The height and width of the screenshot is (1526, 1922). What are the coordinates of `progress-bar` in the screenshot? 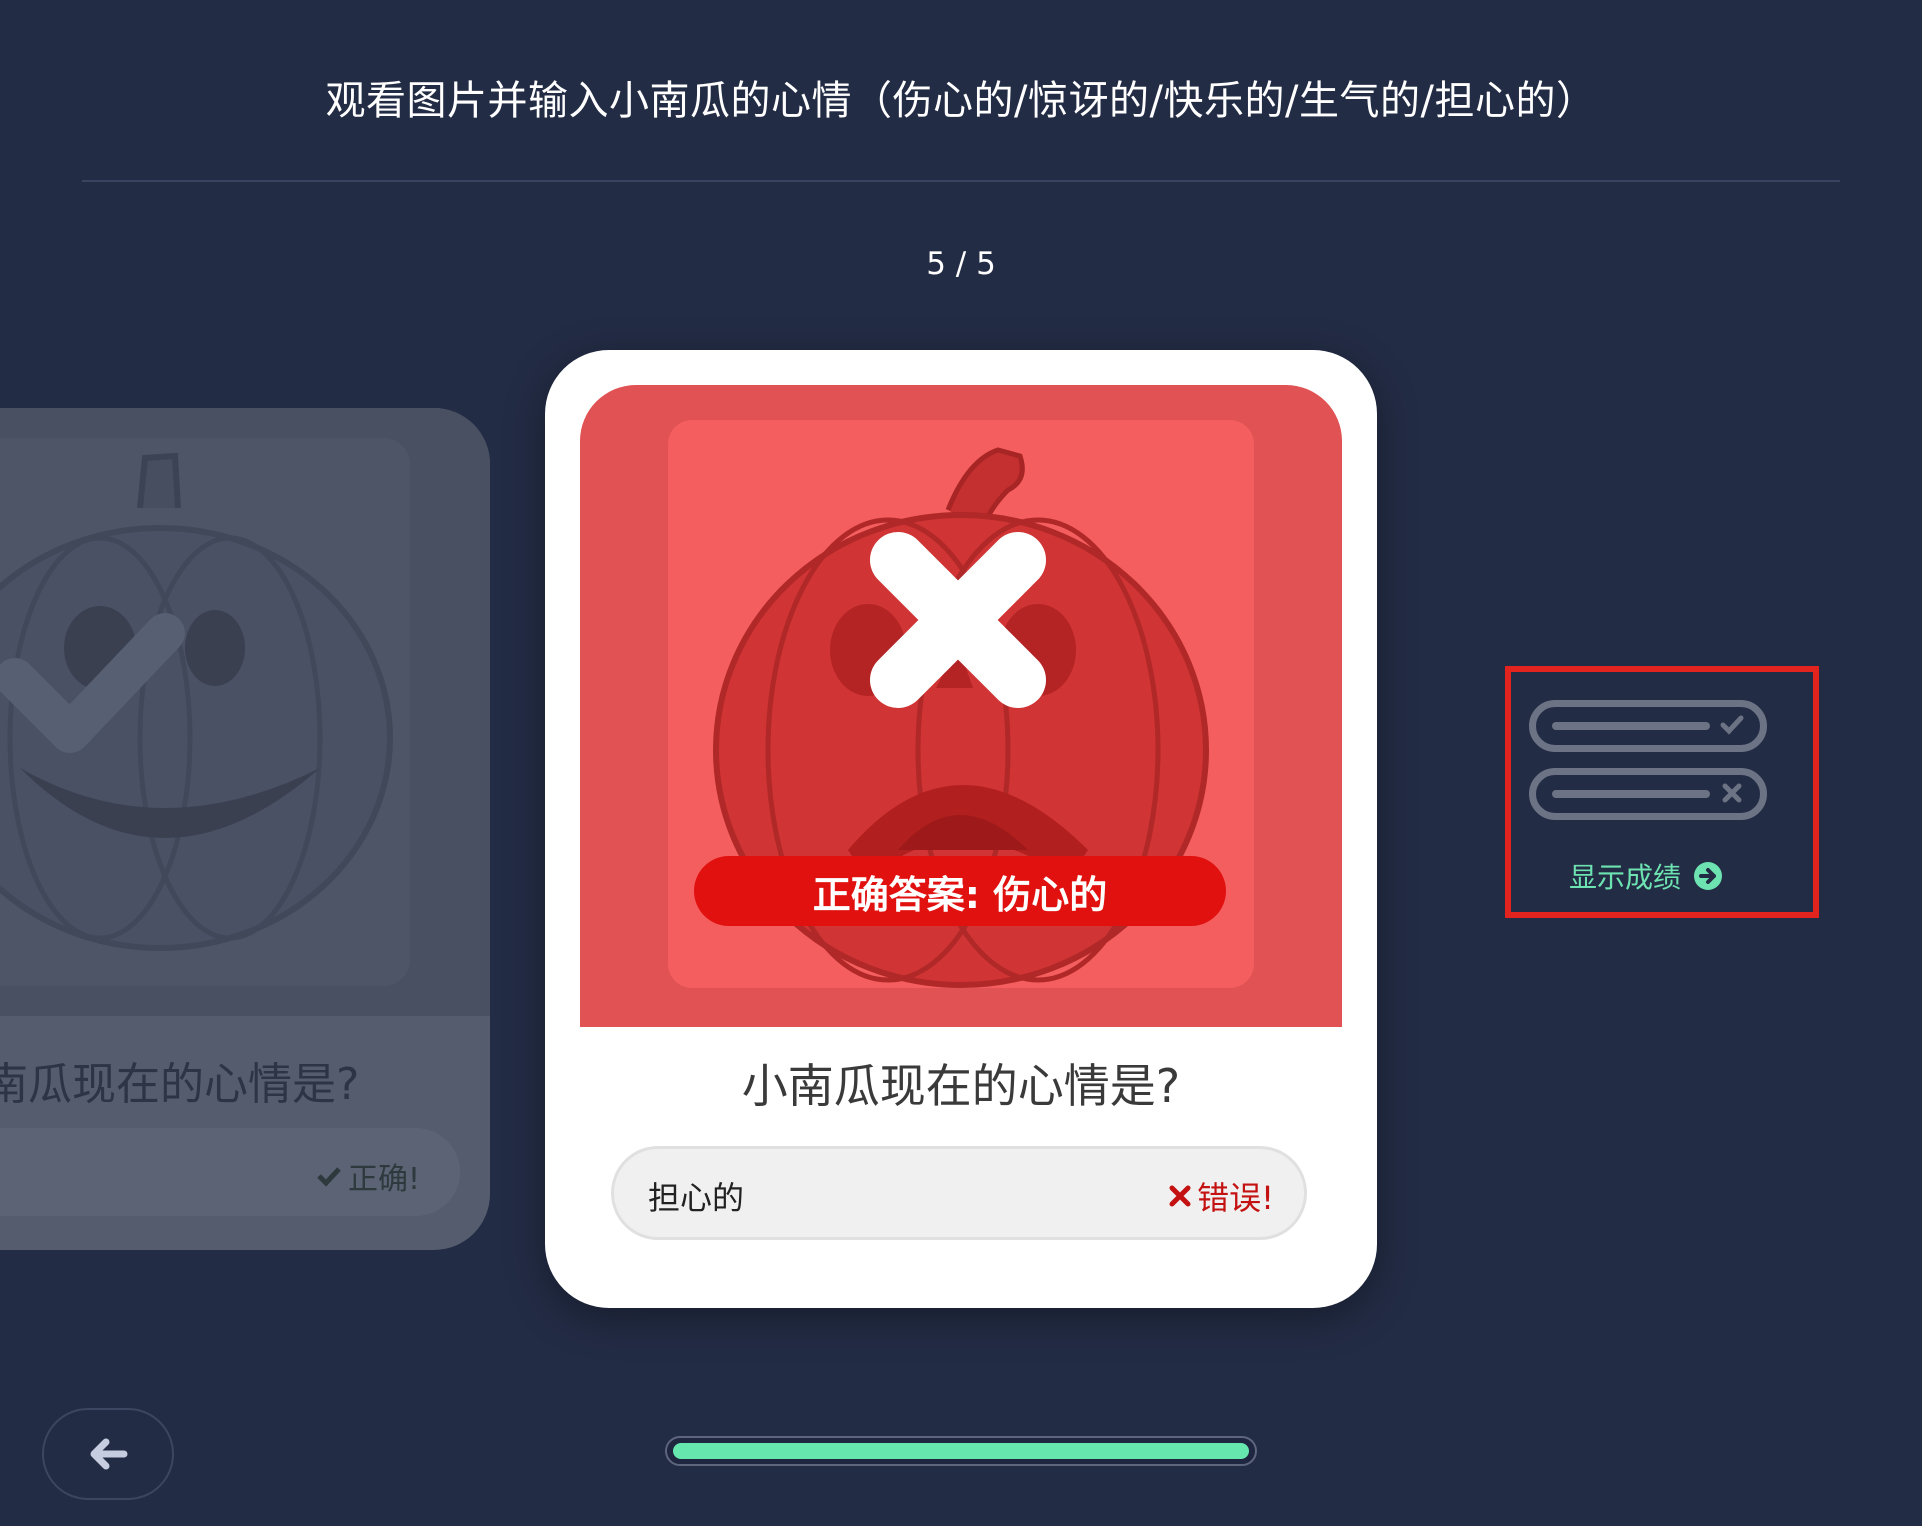 It's located at (961, 1451).